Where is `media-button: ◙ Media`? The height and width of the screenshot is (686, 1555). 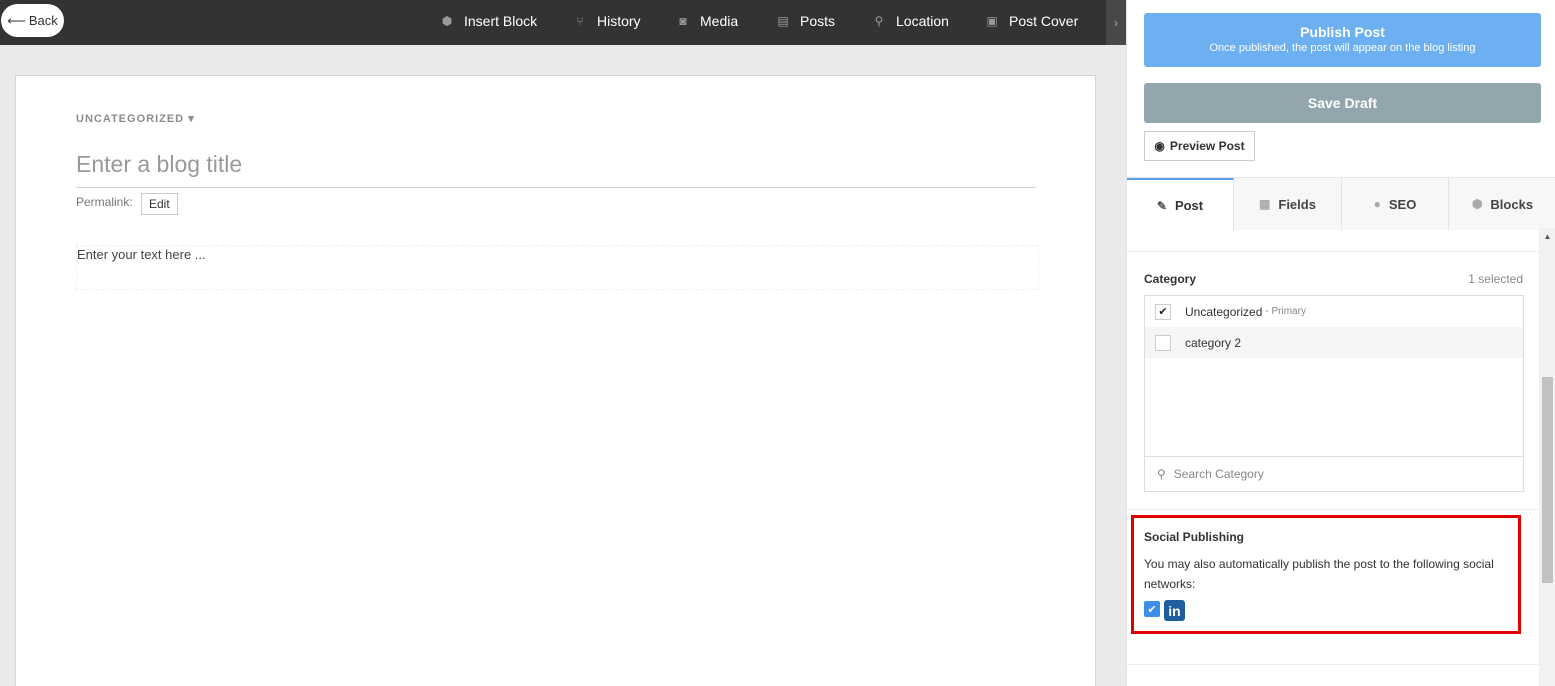 media-button: ◙ Media is located at coordinates (707, 20).